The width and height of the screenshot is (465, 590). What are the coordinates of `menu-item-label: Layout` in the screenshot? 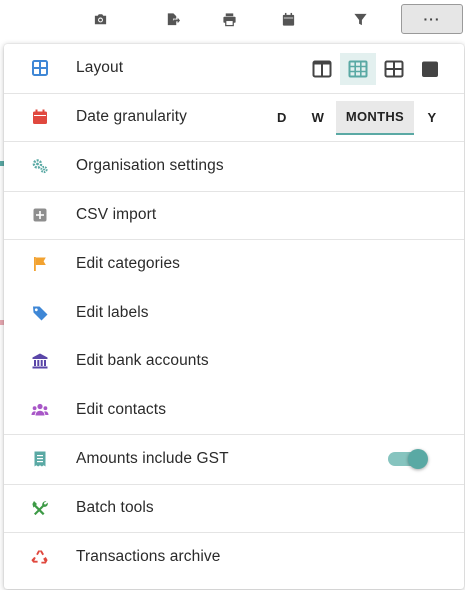 It's located at (100, 68).